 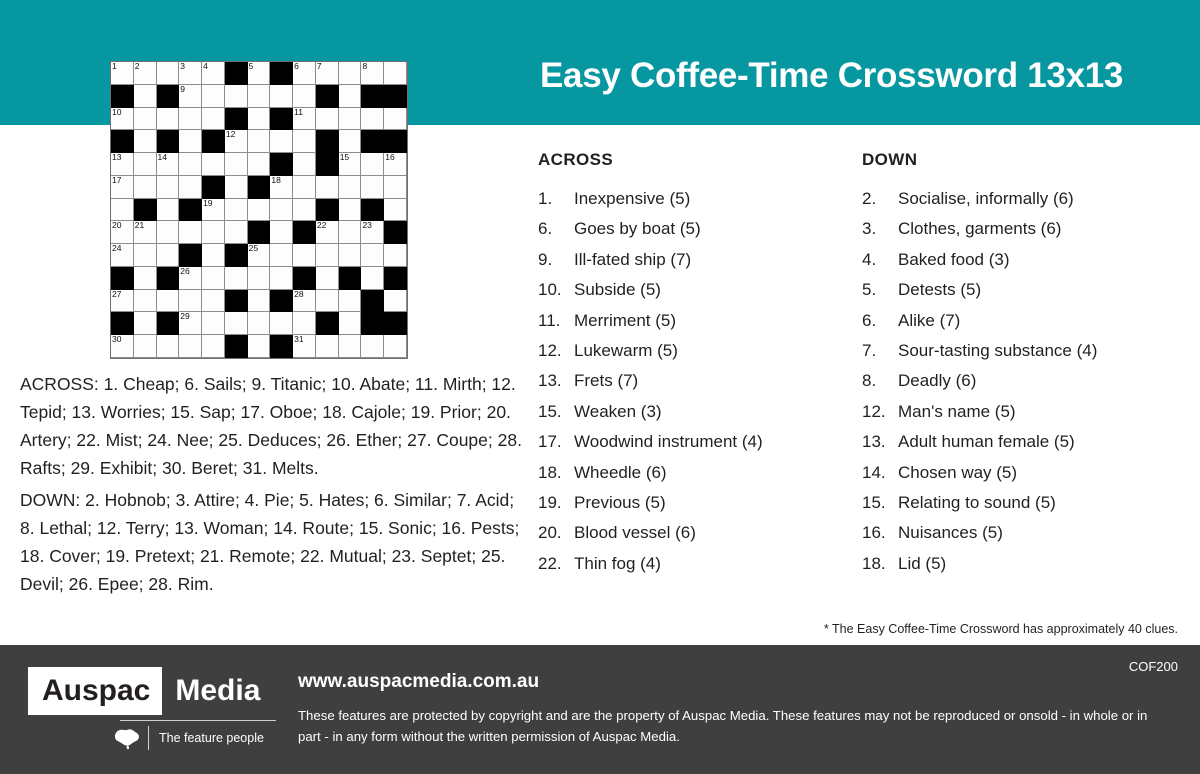 What do you see at coordinates (122, 73) in the screenshot?
I see `grid-cell: 1` at bounding box center [122, 73].